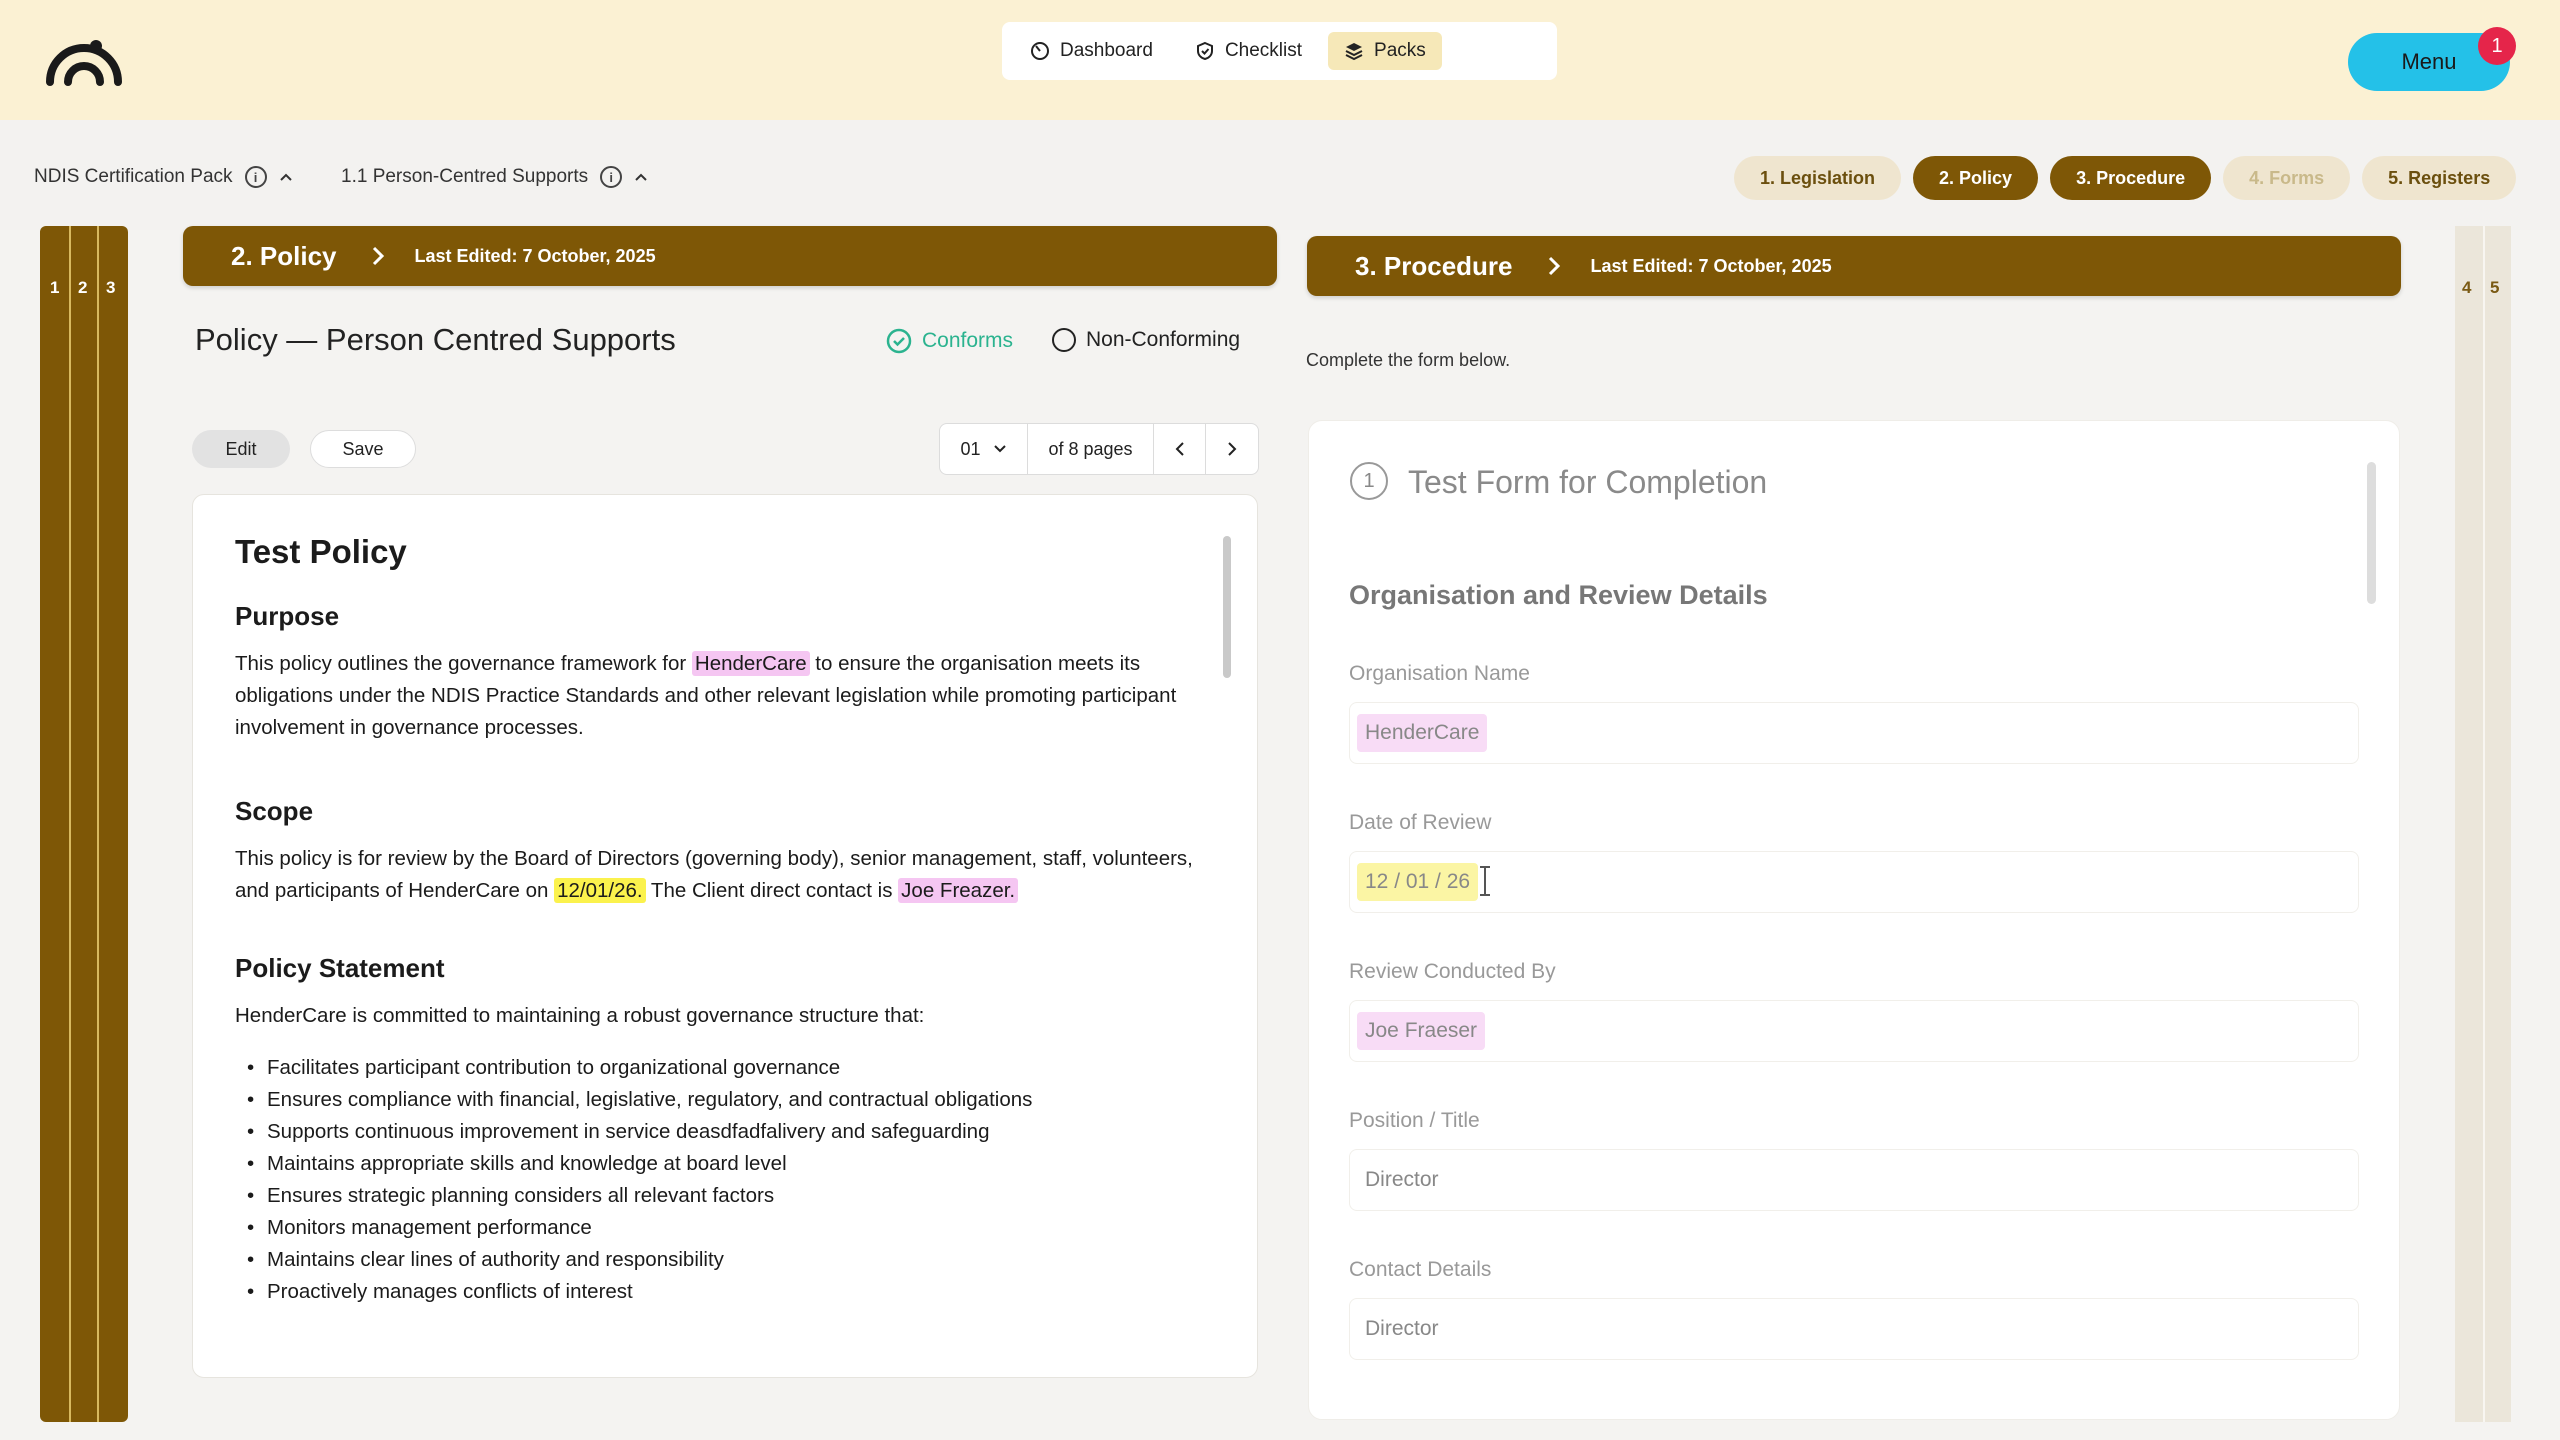 The image size is (2560, 1440). What do you see at coordinates (133, 176) in the screenshot?
I see `breadcrumb-pack-label: NDIS Certification Pack` at bounding box center [133, 176].